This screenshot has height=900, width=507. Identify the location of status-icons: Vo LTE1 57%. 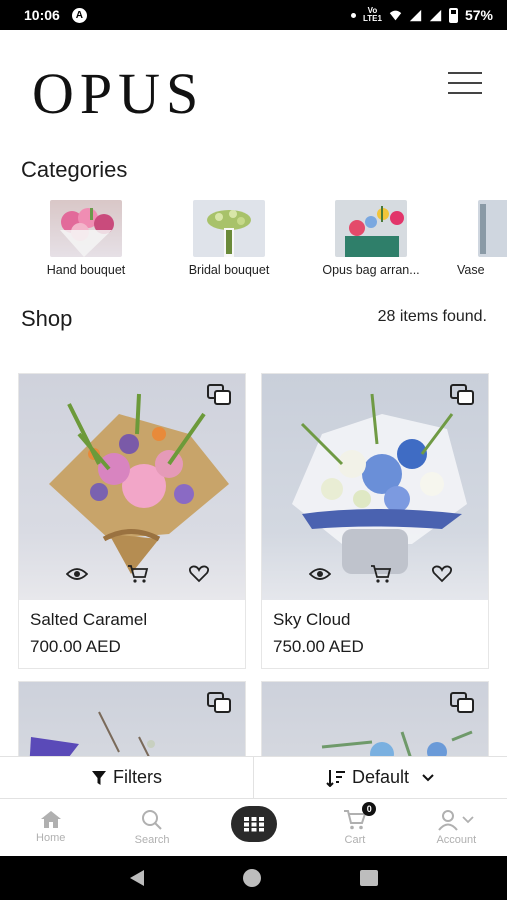
(422, 15).